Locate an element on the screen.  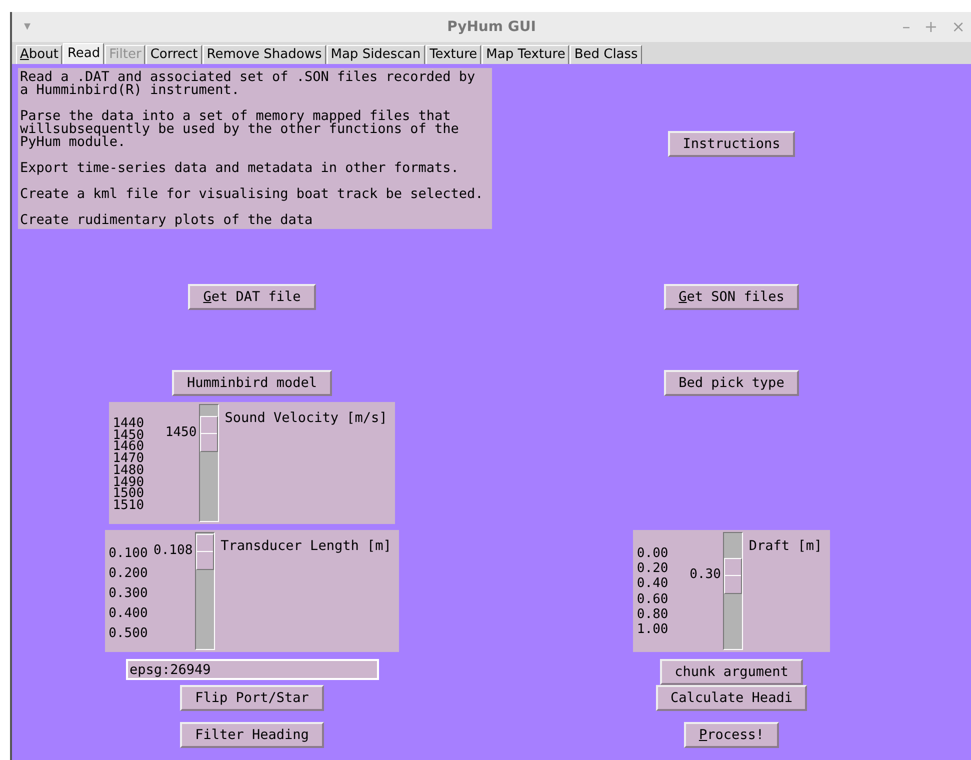
tab: Remove Shadows is located at coordinates (264, 54).